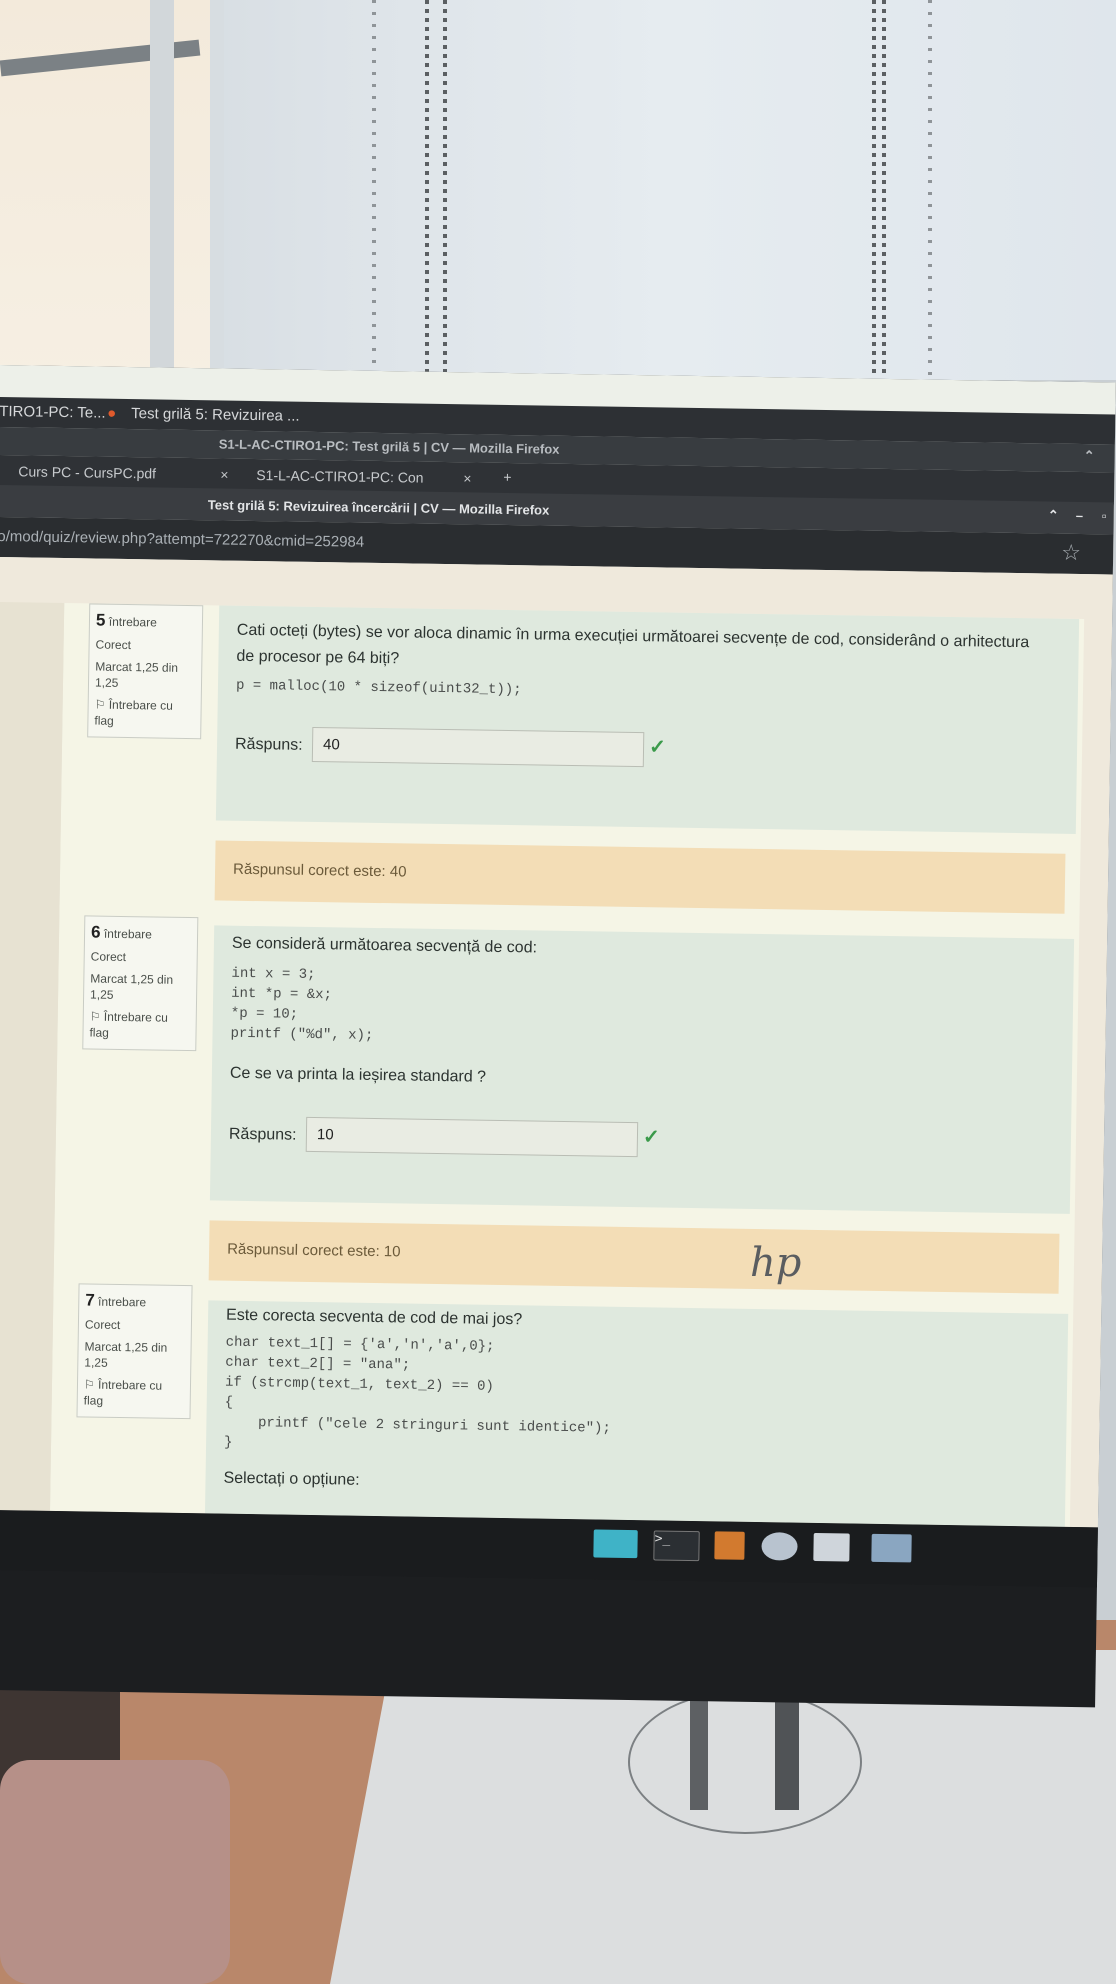  I want to click on question-number: 7, so click(90, 1300).